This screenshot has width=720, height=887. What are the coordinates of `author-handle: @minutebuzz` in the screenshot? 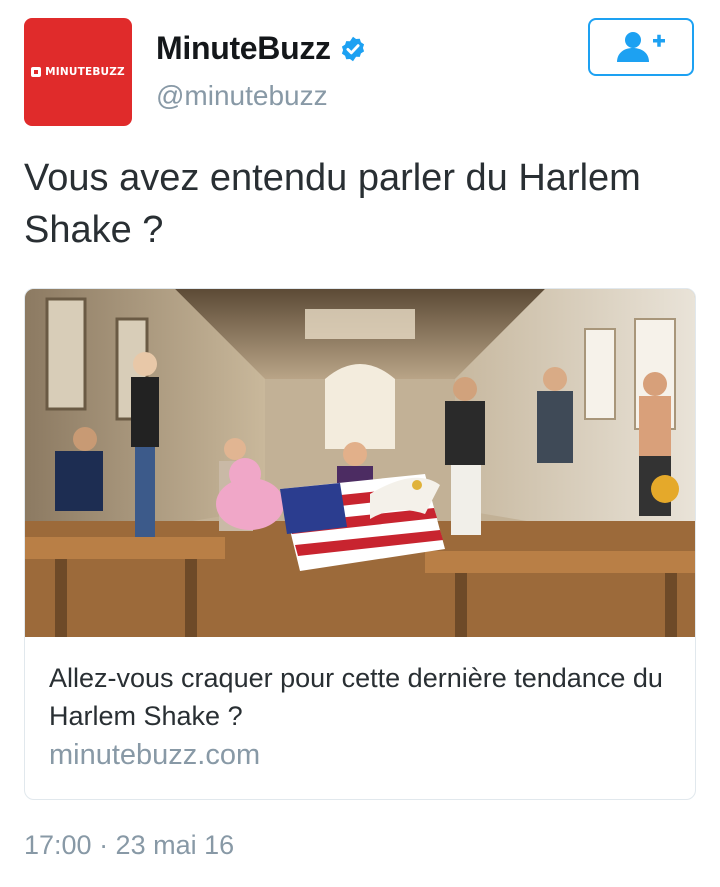 It's located at (242, 96).